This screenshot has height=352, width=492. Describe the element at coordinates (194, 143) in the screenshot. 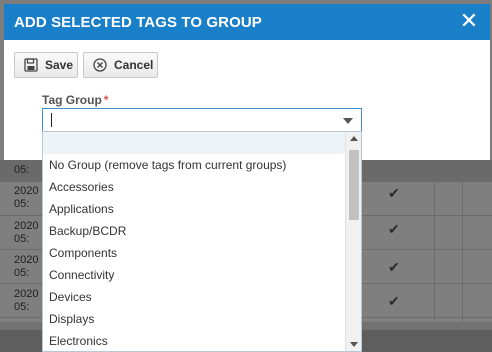

I see `dropdown-option-empty` at that location.